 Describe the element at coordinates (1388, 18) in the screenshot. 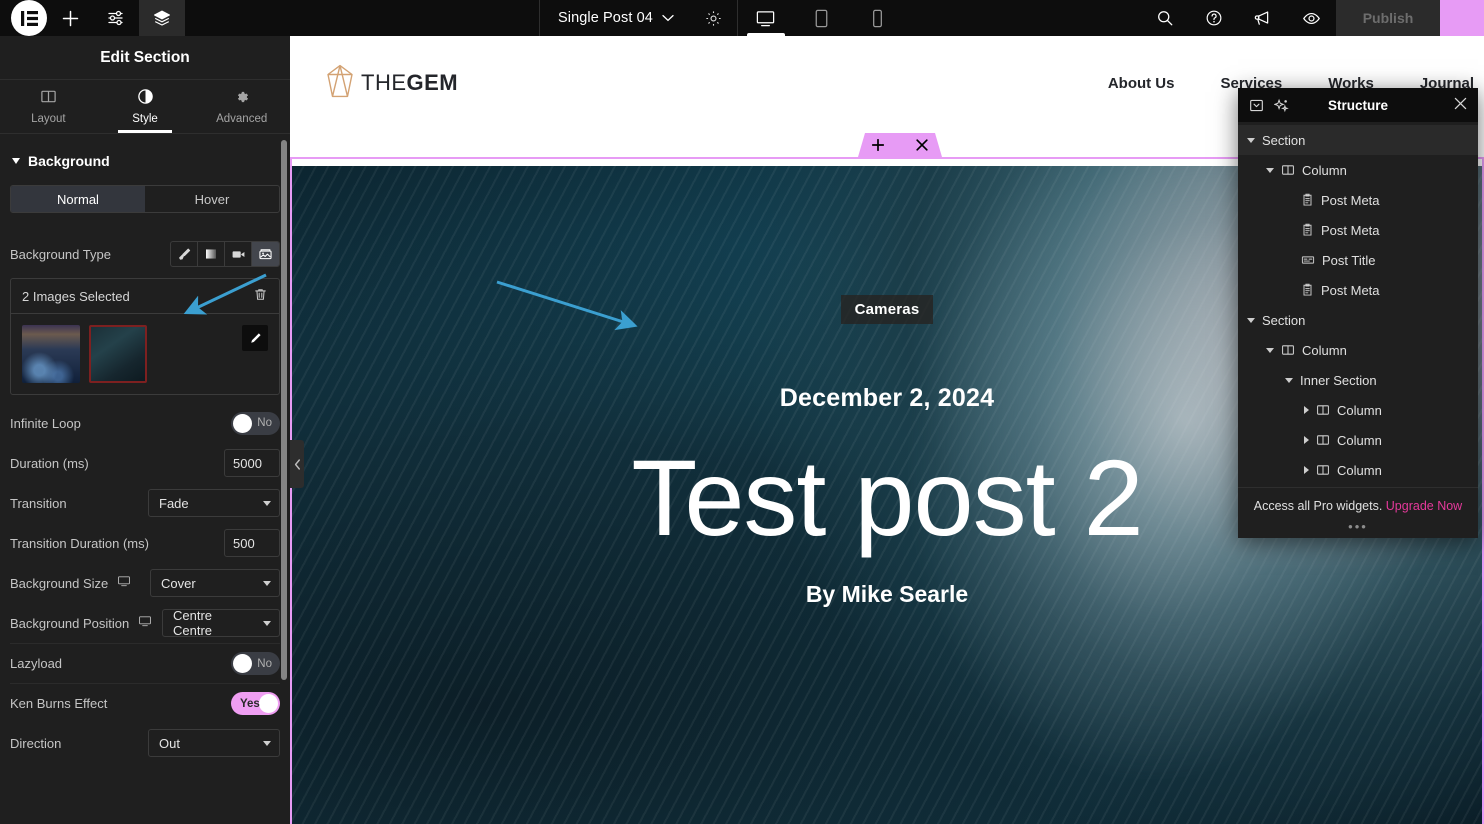

I see `publish-button: Publish` at that location.